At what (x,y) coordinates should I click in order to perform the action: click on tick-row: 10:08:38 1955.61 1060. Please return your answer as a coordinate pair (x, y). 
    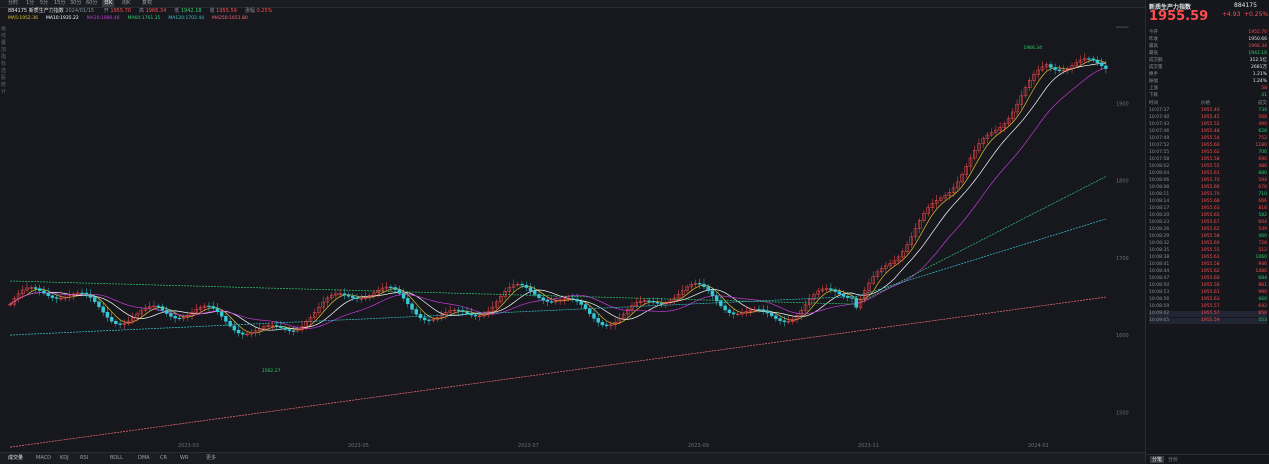
    Looking at the image, I should click on (1208, 257).